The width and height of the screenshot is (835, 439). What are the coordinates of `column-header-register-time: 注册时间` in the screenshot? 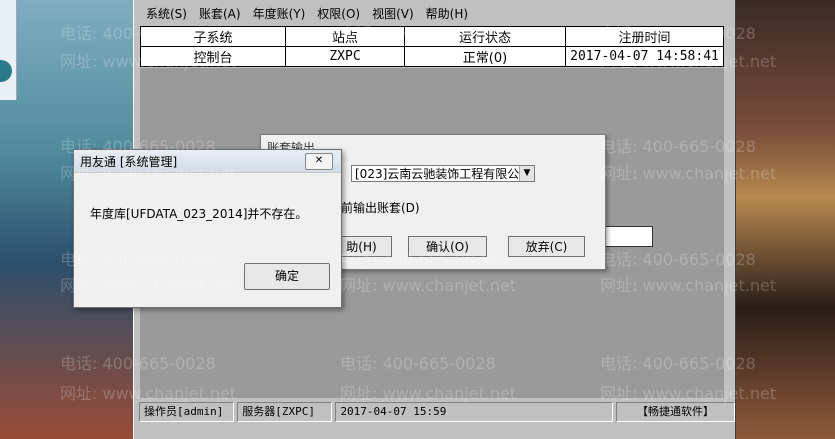 It's located at (644, 36).